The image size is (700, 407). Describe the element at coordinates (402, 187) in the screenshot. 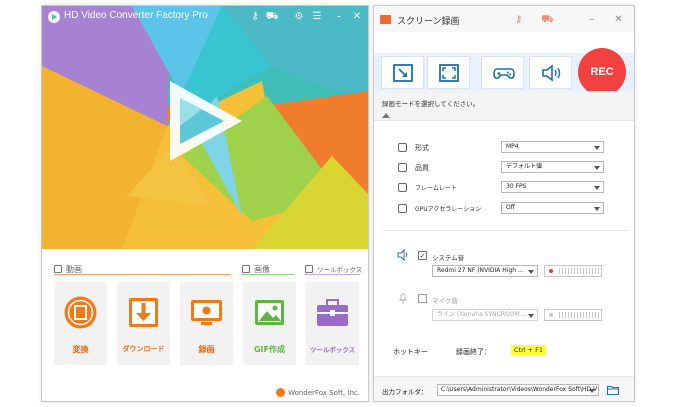

I see `framerate-icon` at that location.